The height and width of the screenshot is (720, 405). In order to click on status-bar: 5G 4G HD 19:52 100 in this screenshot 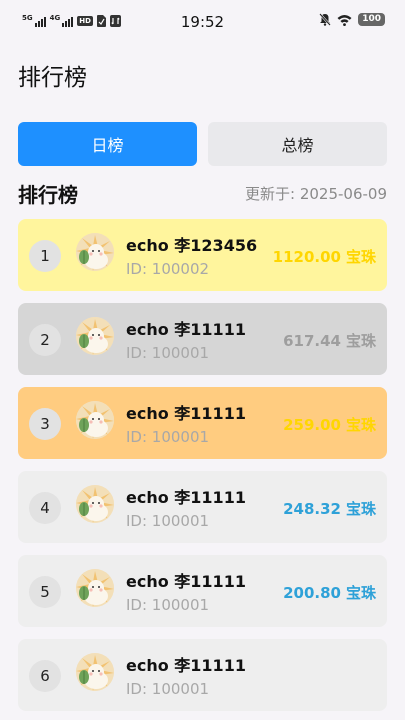, I will do `click(202, 22)`.